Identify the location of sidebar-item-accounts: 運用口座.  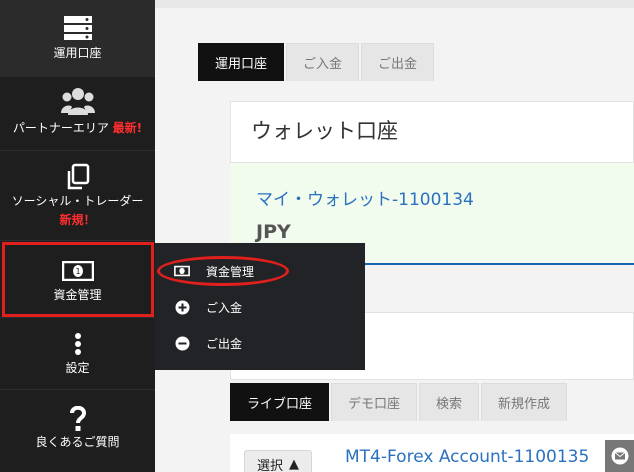
(77, 38).